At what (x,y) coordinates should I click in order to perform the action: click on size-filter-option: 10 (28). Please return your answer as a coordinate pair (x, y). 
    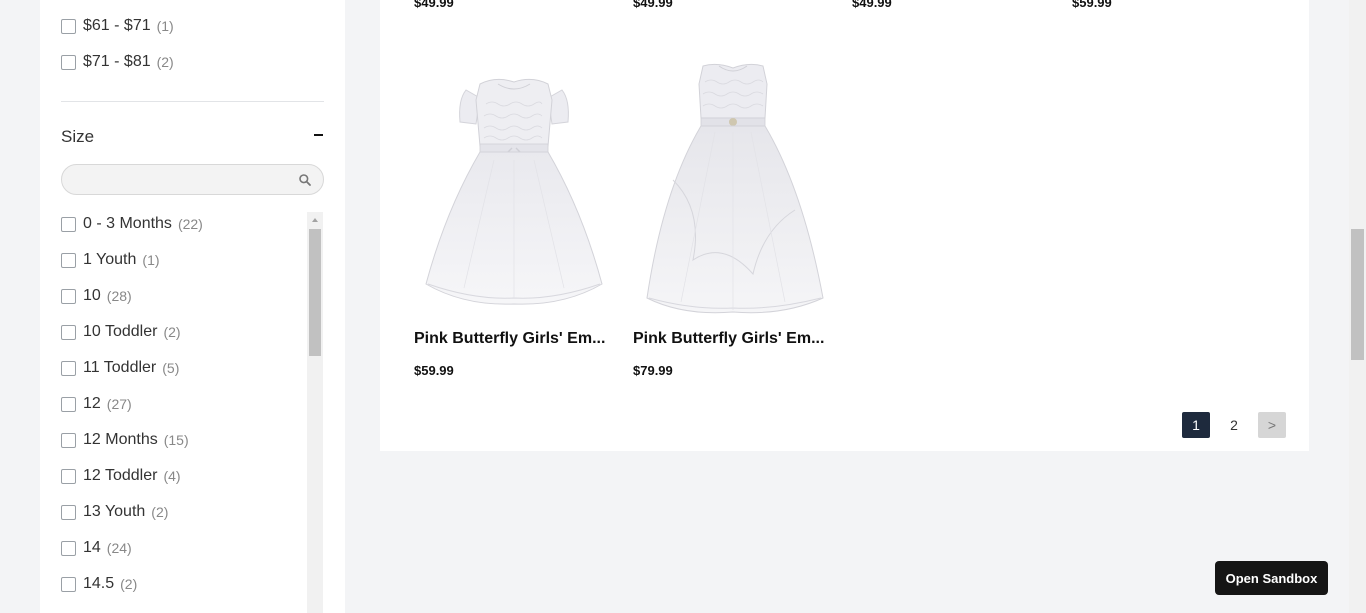
    Looking at the image, I should click on (96, 296).